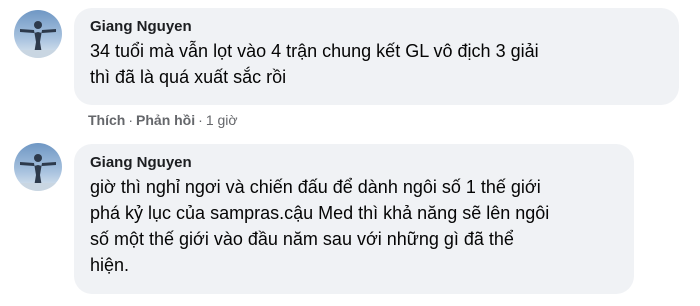 This screenshot has width=700, height=306. Describe the element at coordinates (165, 120) in the screenshot. I see `reply-button: Phản hồi` at that location.